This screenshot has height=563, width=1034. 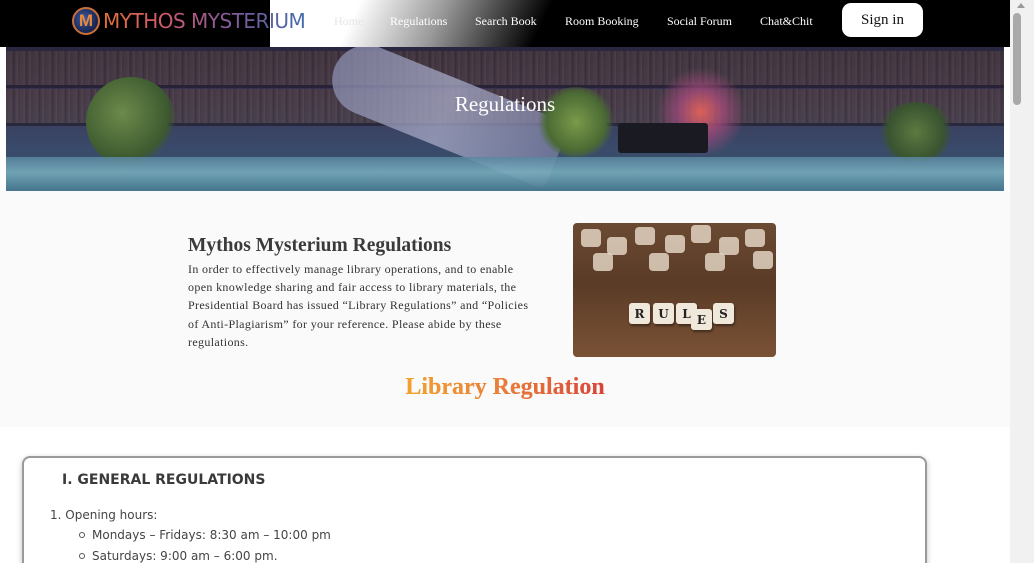 What do you see at coordinates (786, 21) in the screenshot?
I see `nav-item-chat-chit: Chat&Chit` at bounding box center [786, 21].